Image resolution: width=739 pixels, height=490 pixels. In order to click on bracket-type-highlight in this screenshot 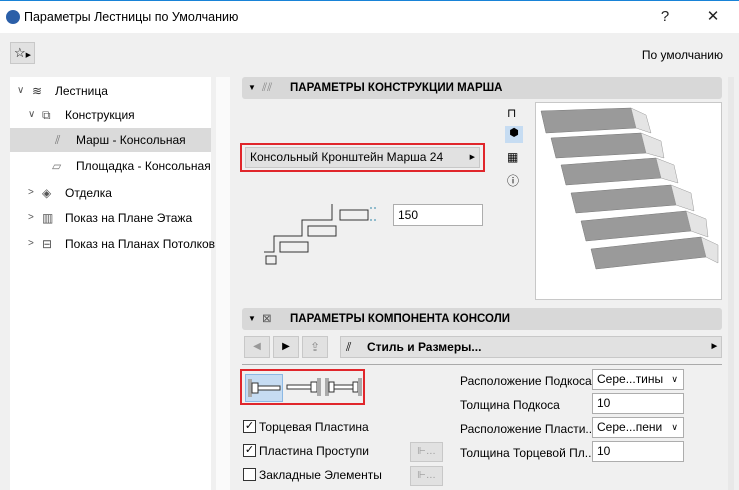, I will do `click(302, 387)`.